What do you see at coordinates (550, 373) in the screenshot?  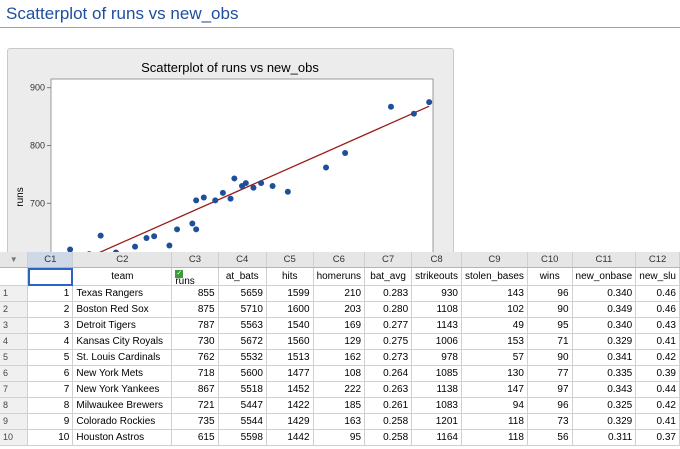 I see `table-cell: 77` at bounding box center [550, 373].